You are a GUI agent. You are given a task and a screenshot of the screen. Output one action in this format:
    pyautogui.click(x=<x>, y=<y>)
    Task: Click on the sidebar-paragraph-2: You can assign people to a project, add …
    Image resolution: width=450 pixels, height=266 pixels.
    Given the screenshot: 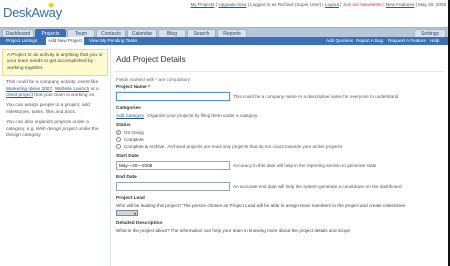 What is the action you would take?
    pyautogui.click(x=48, y=109)
    